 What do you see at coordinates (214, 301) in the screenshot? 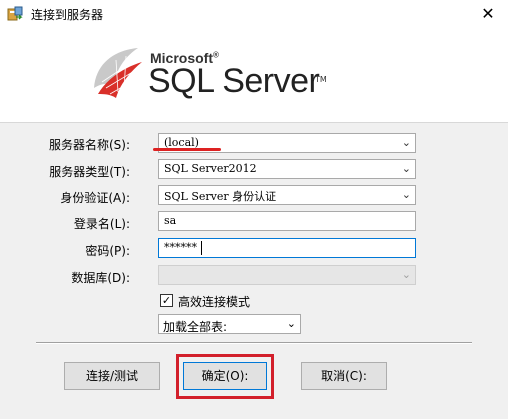
I see `fast-mode-label: 高效连接模式` at bounding box center [214, 301].